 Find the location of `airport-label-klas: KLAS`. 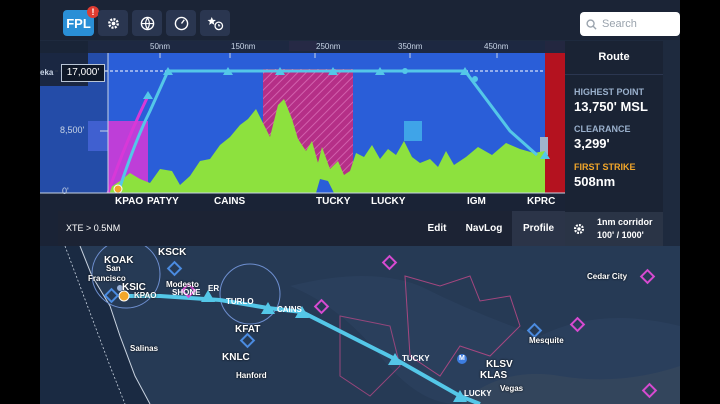

airport-label-klas: KLAS is located at coordinates (493, 375).